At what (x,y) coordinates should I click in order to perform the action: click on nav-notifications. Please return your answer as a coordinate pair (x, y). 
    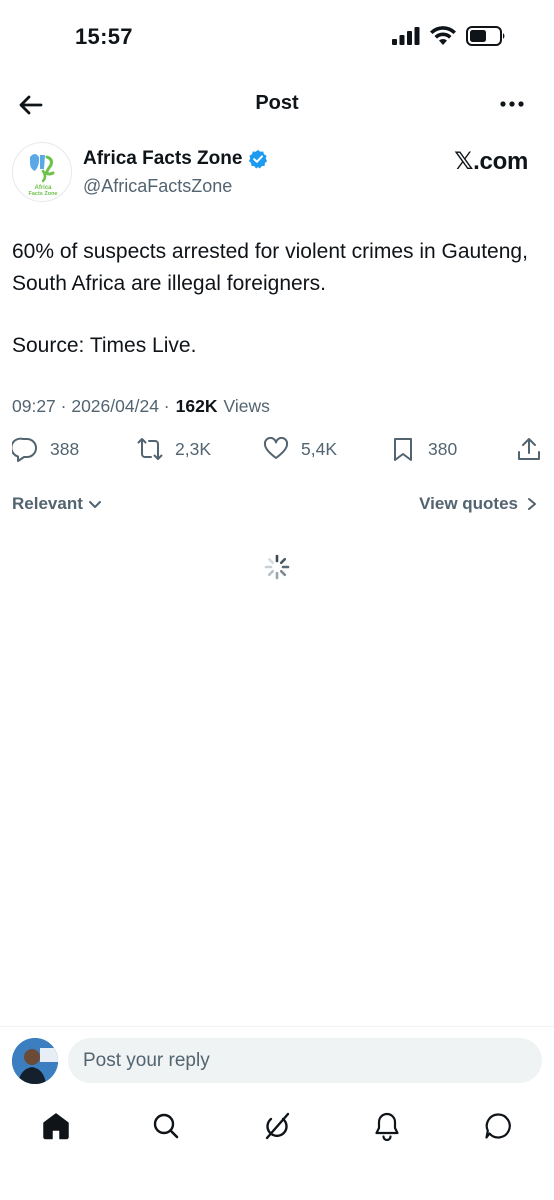
    Looking at the image, I should click on (387, 1126).